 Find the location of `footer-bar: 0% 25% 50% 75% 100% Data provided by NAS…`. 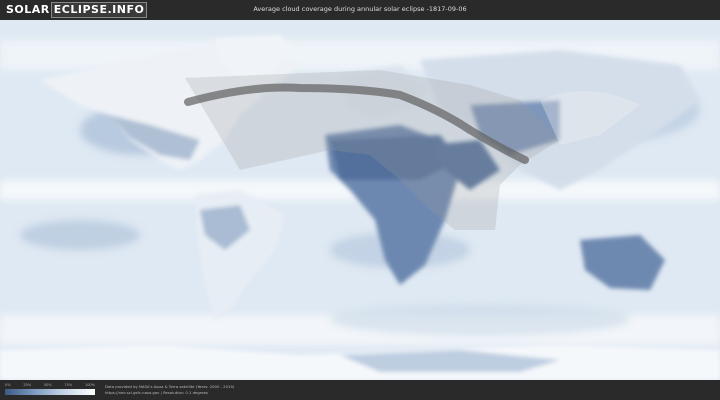

footer-bar: 0% 25% 50% 75% 100% Data provided by NAS… is located at coordinates (360, 390).